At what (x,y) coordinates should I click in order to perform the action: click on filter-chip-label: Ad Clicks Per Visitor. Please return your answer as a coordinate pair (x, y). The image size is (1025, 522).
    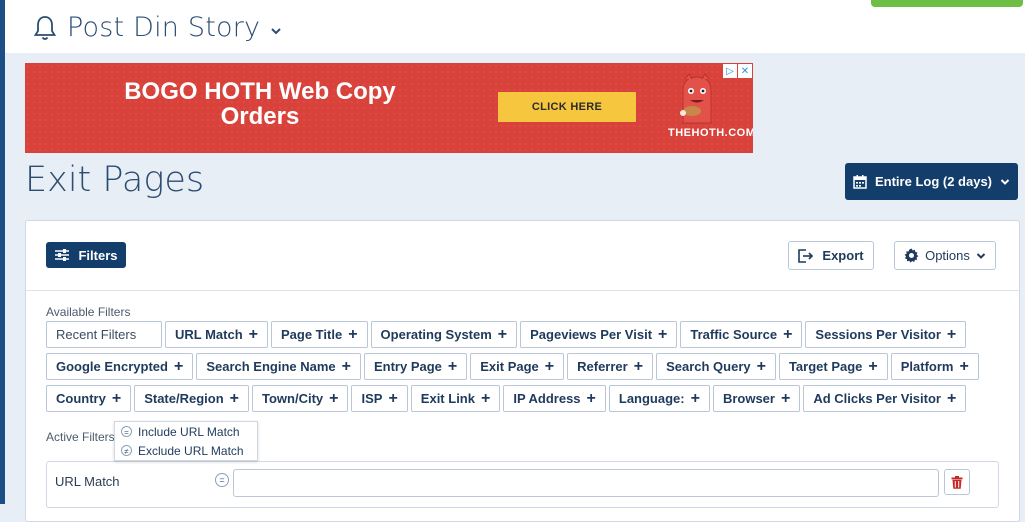
    Looking at the image, I should click on (877, 398).